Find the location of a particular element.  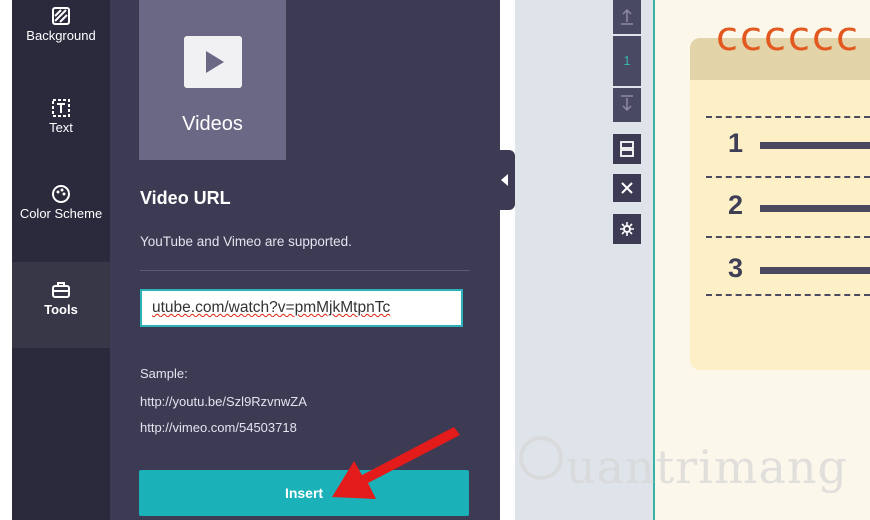

sidebar-item-label: Text is located at coordinates (61, 127).